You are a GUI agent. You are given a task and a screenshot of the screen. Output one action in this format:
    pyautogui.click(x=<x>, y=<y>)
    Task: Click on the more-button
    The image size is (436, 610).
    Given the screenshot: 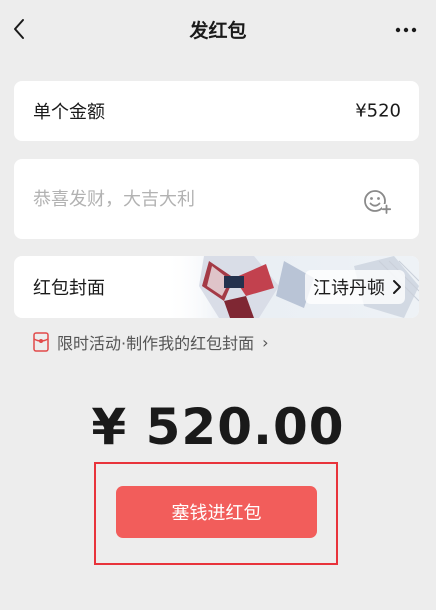 What is the action you would take?
    pyautogui.click(x=406, y=30)
    